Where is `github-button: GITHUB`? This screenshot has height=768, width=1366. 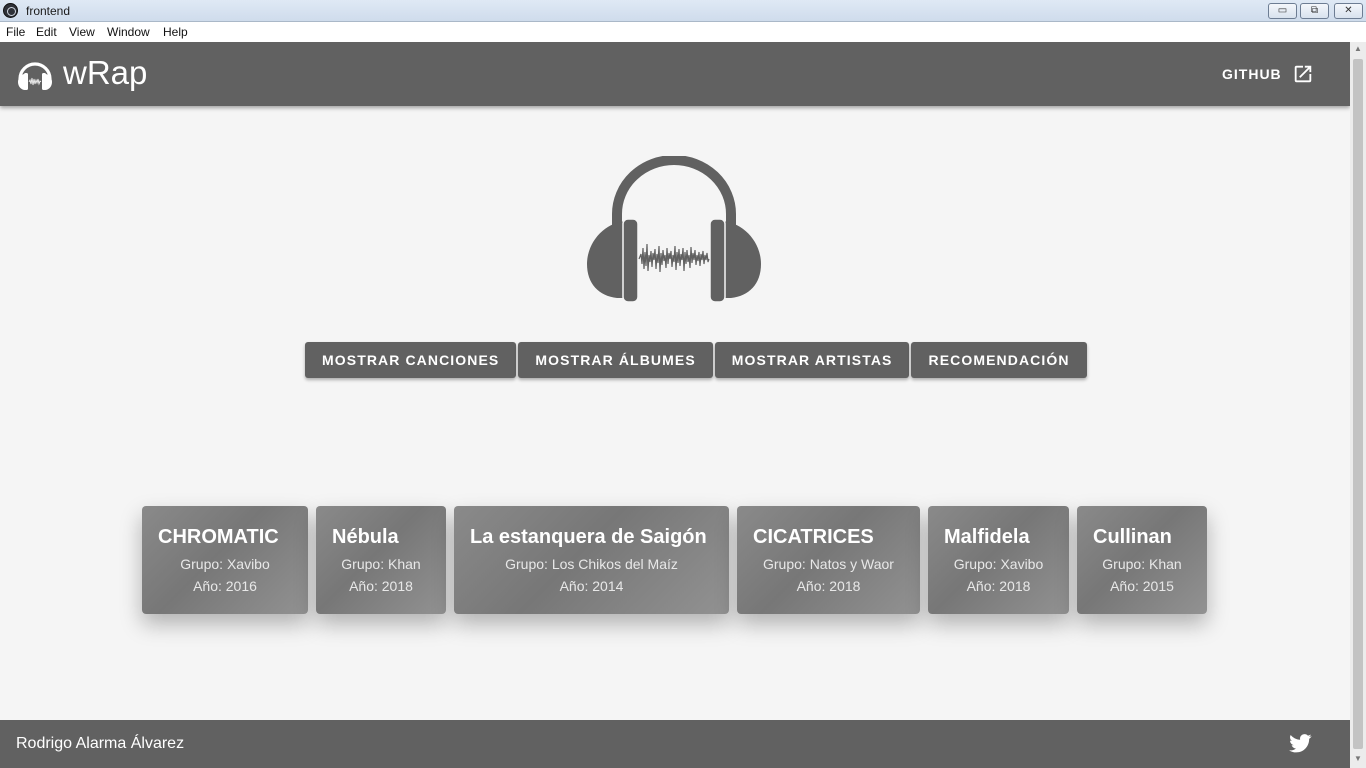 github-button: GITHUB is located at coordinates (1268, 74).